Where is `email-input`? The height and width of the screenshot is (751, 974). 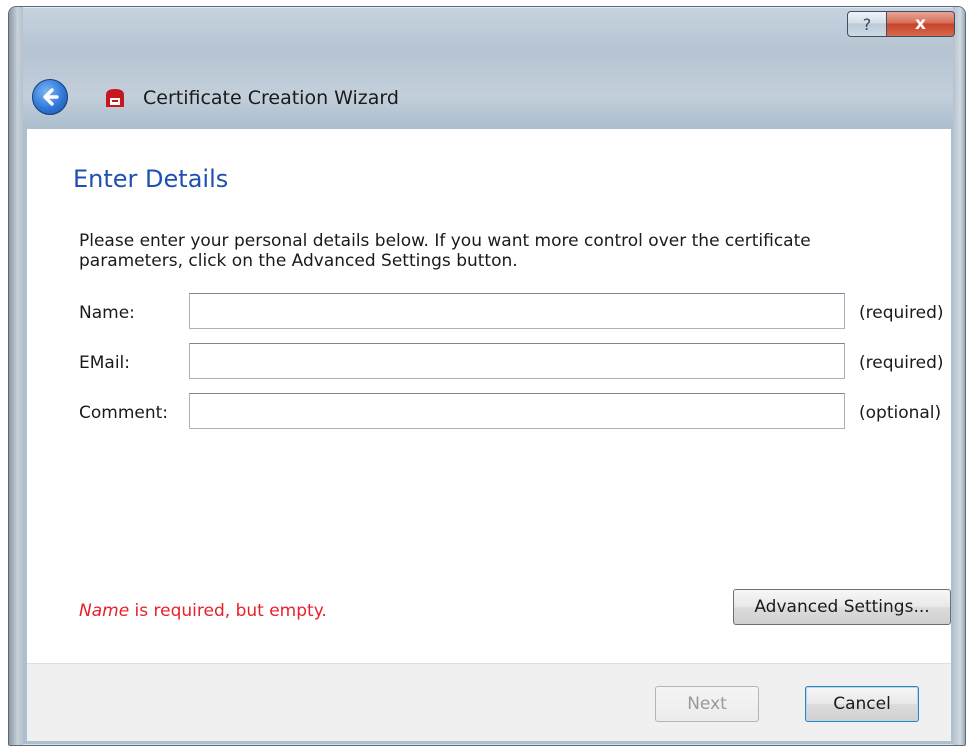
email-input is located at coordinates (517, 361).